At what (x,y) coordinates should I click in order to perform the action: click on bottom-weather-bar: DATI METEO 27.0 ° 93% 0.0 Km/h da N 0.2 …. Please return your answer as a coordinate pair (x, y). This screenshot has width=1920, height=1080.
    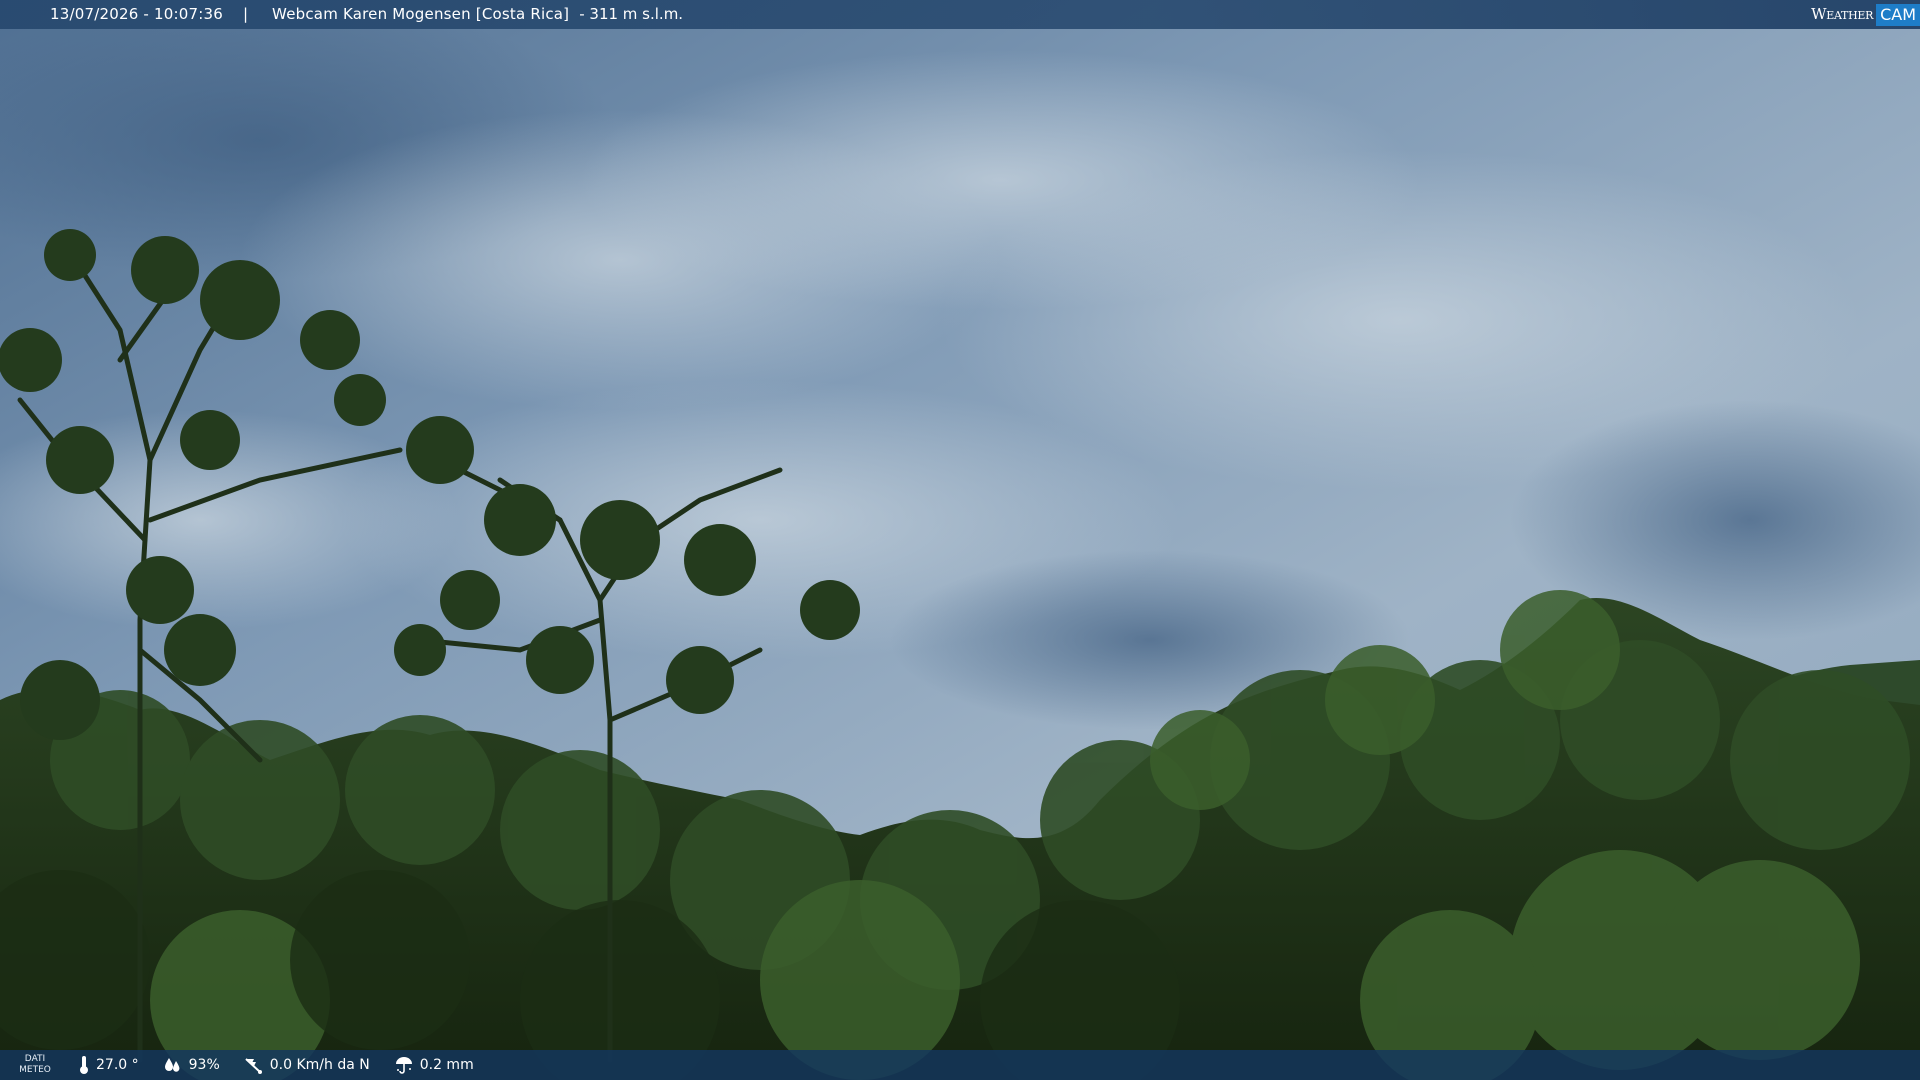
    Looking at the image, I should click on (960, 1065).